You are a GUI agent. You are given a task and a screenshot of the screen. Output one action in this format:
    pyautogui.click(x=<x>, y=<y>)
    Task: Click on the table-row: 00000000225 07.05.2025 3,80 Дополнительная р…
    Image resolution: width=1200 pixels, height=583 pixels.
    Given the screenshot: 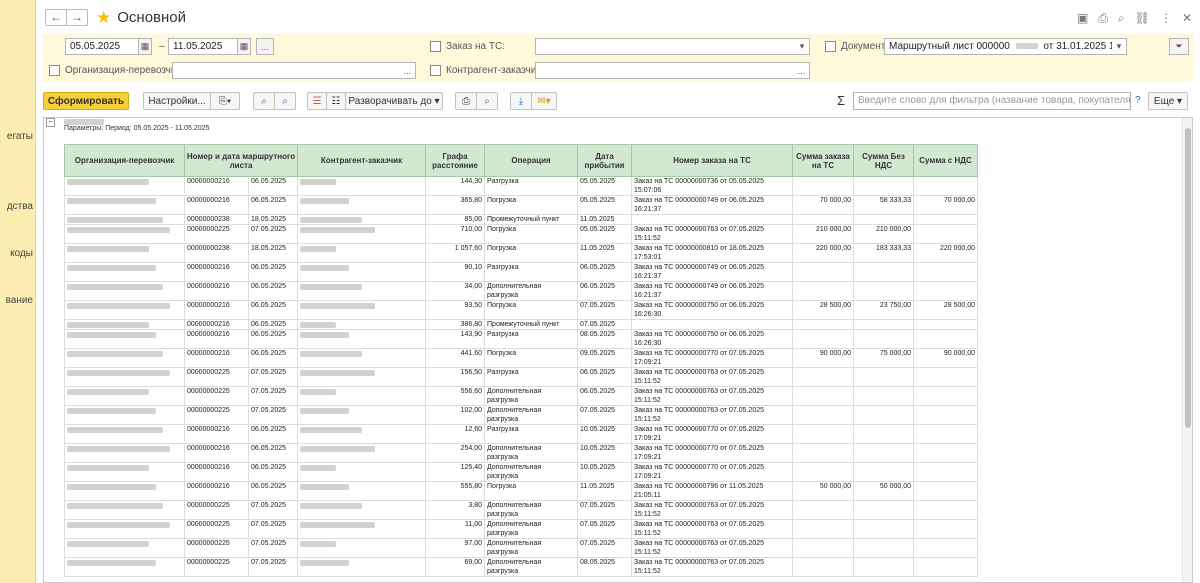 What is the action you would take?
    pyautogui.click(x=521, y=510)
    